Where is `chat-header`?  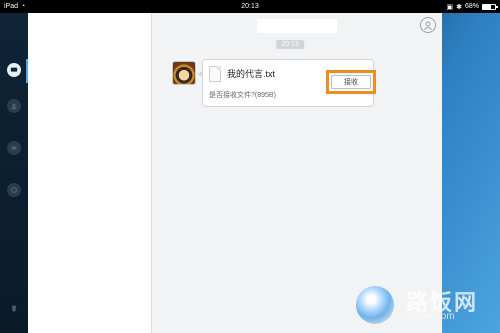
chat-header is located at coordinates (297, 26).